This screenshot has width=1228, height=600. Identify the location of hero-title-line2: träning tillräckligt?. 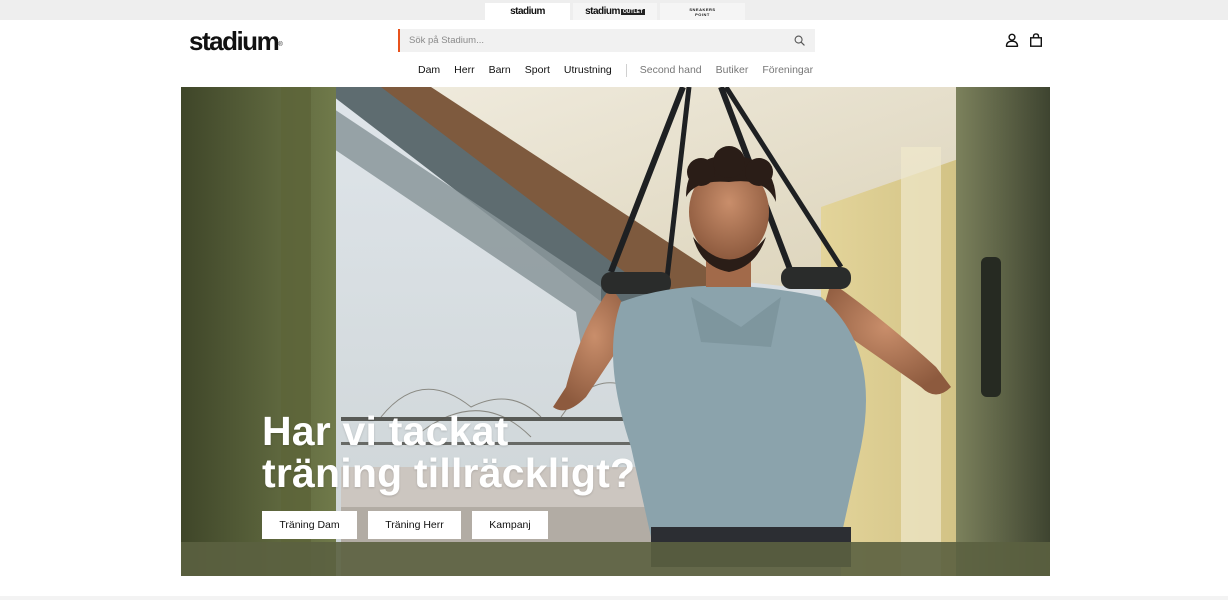
(449, 473).